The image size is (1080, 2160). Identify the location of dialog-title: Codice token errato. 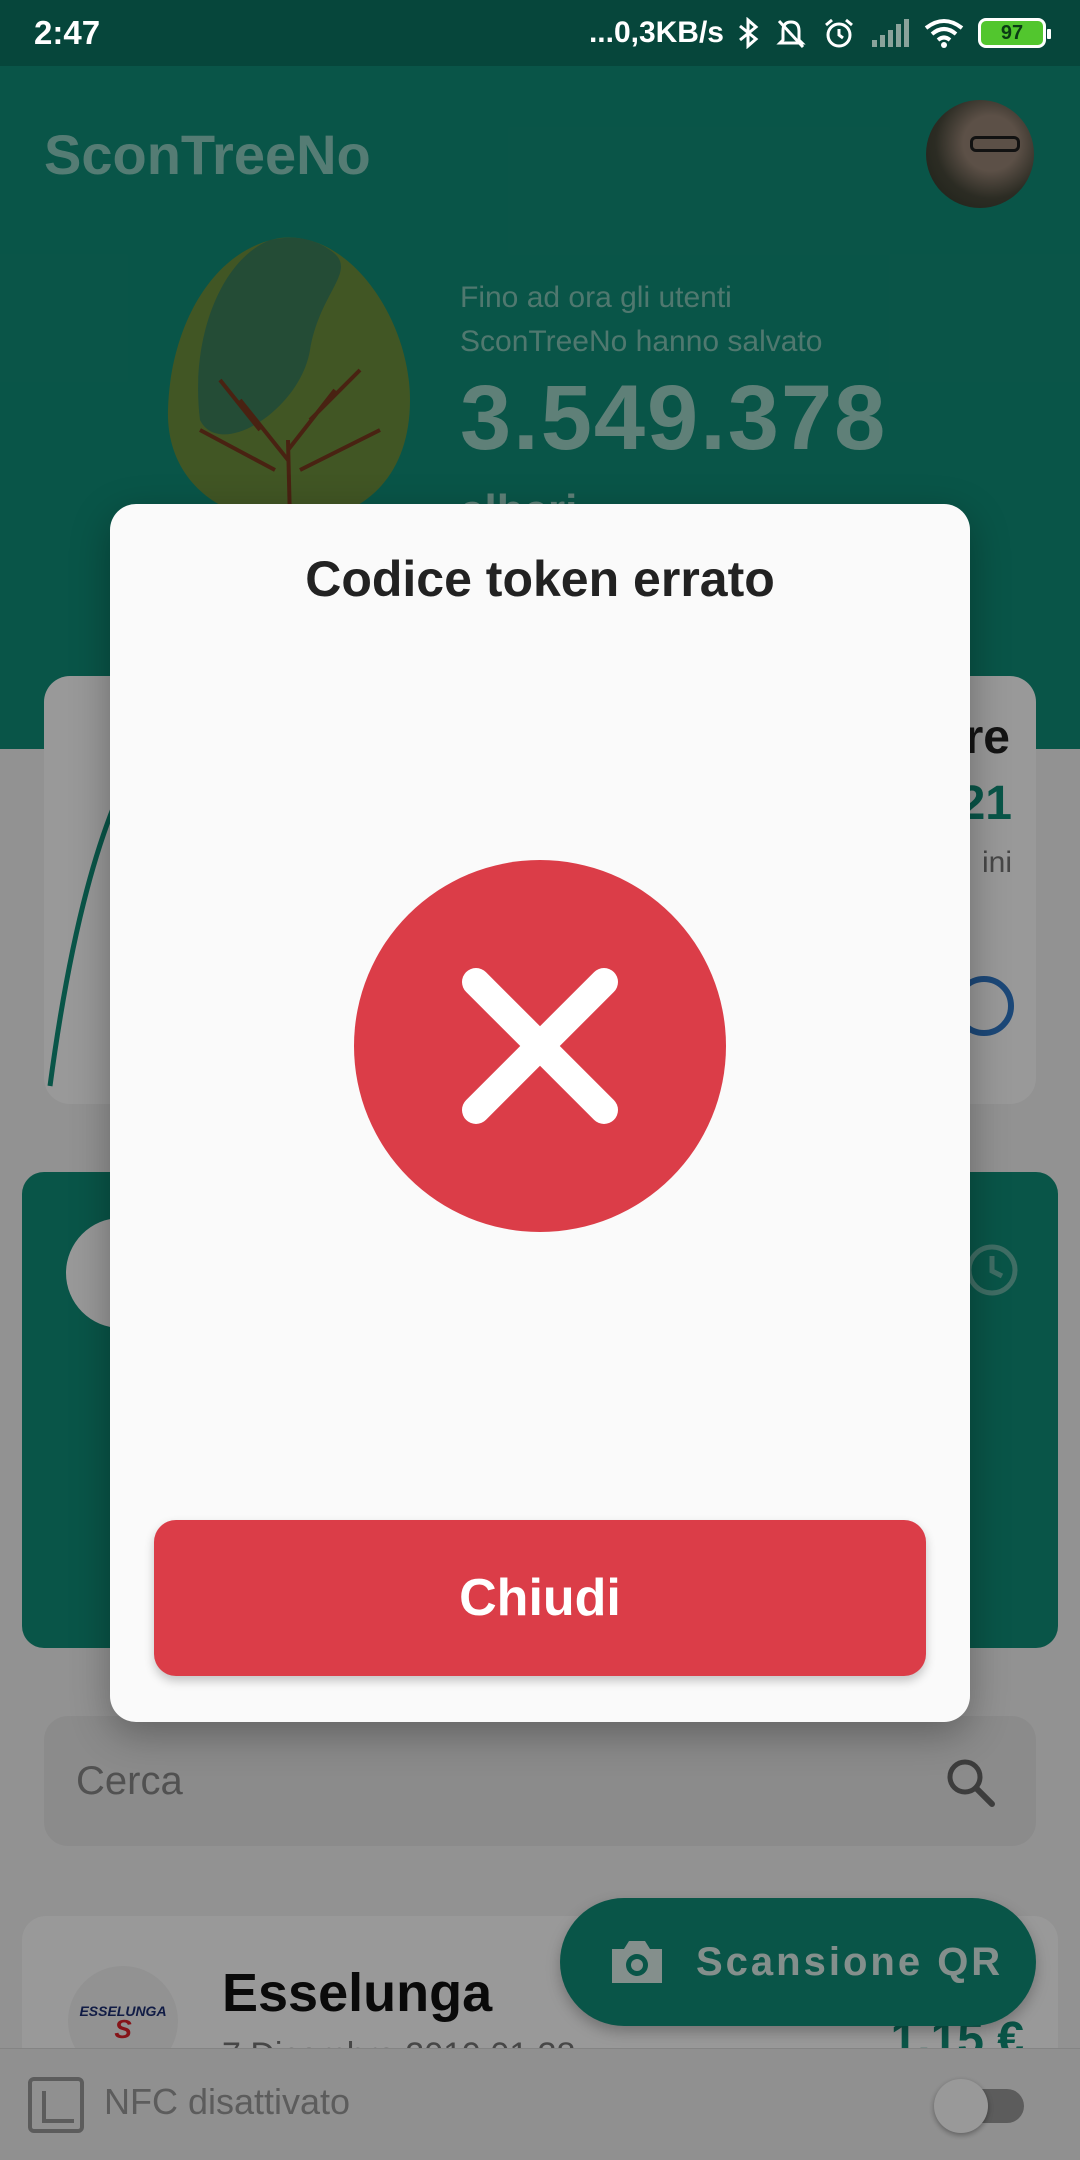
(540, 579).